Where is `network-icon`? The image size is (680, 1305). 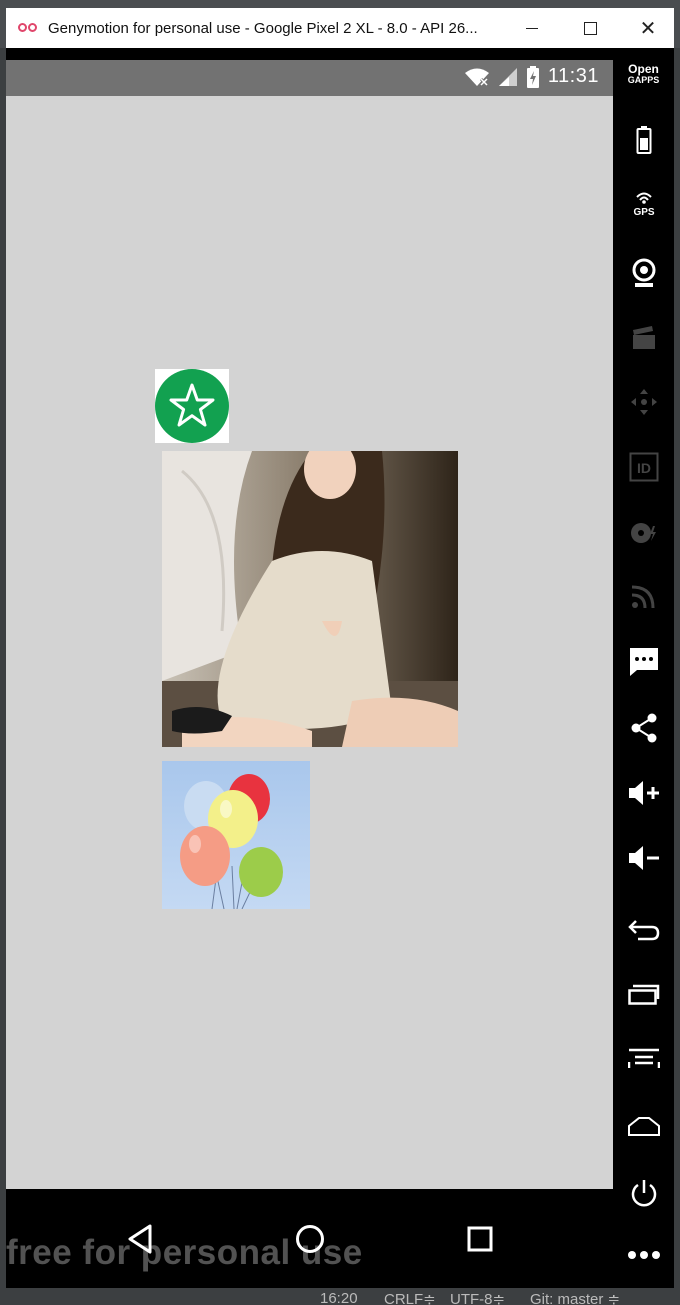
network-icon is located at coordinates (642, 597).